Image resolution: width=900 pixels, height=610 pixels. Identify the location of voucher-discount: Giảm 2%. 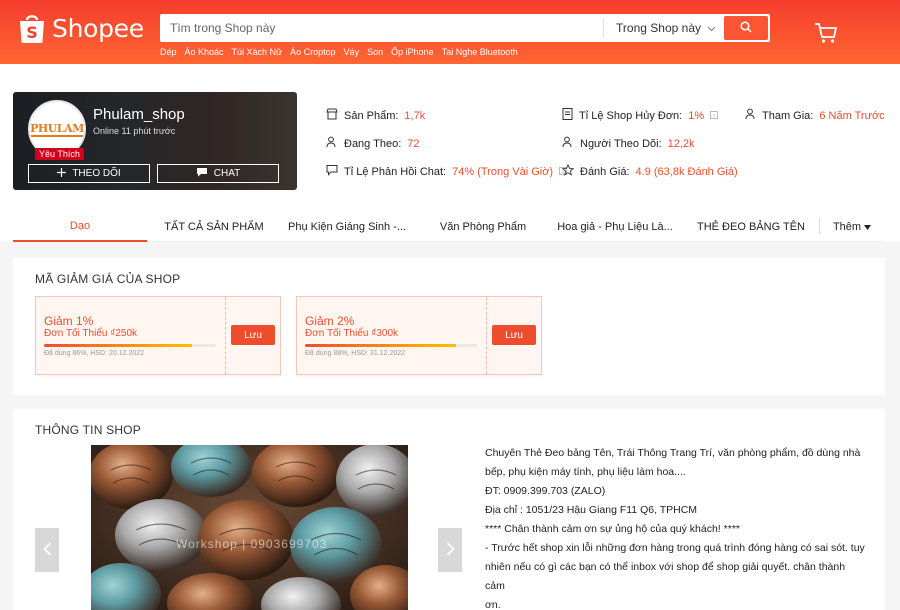
(330, 321).